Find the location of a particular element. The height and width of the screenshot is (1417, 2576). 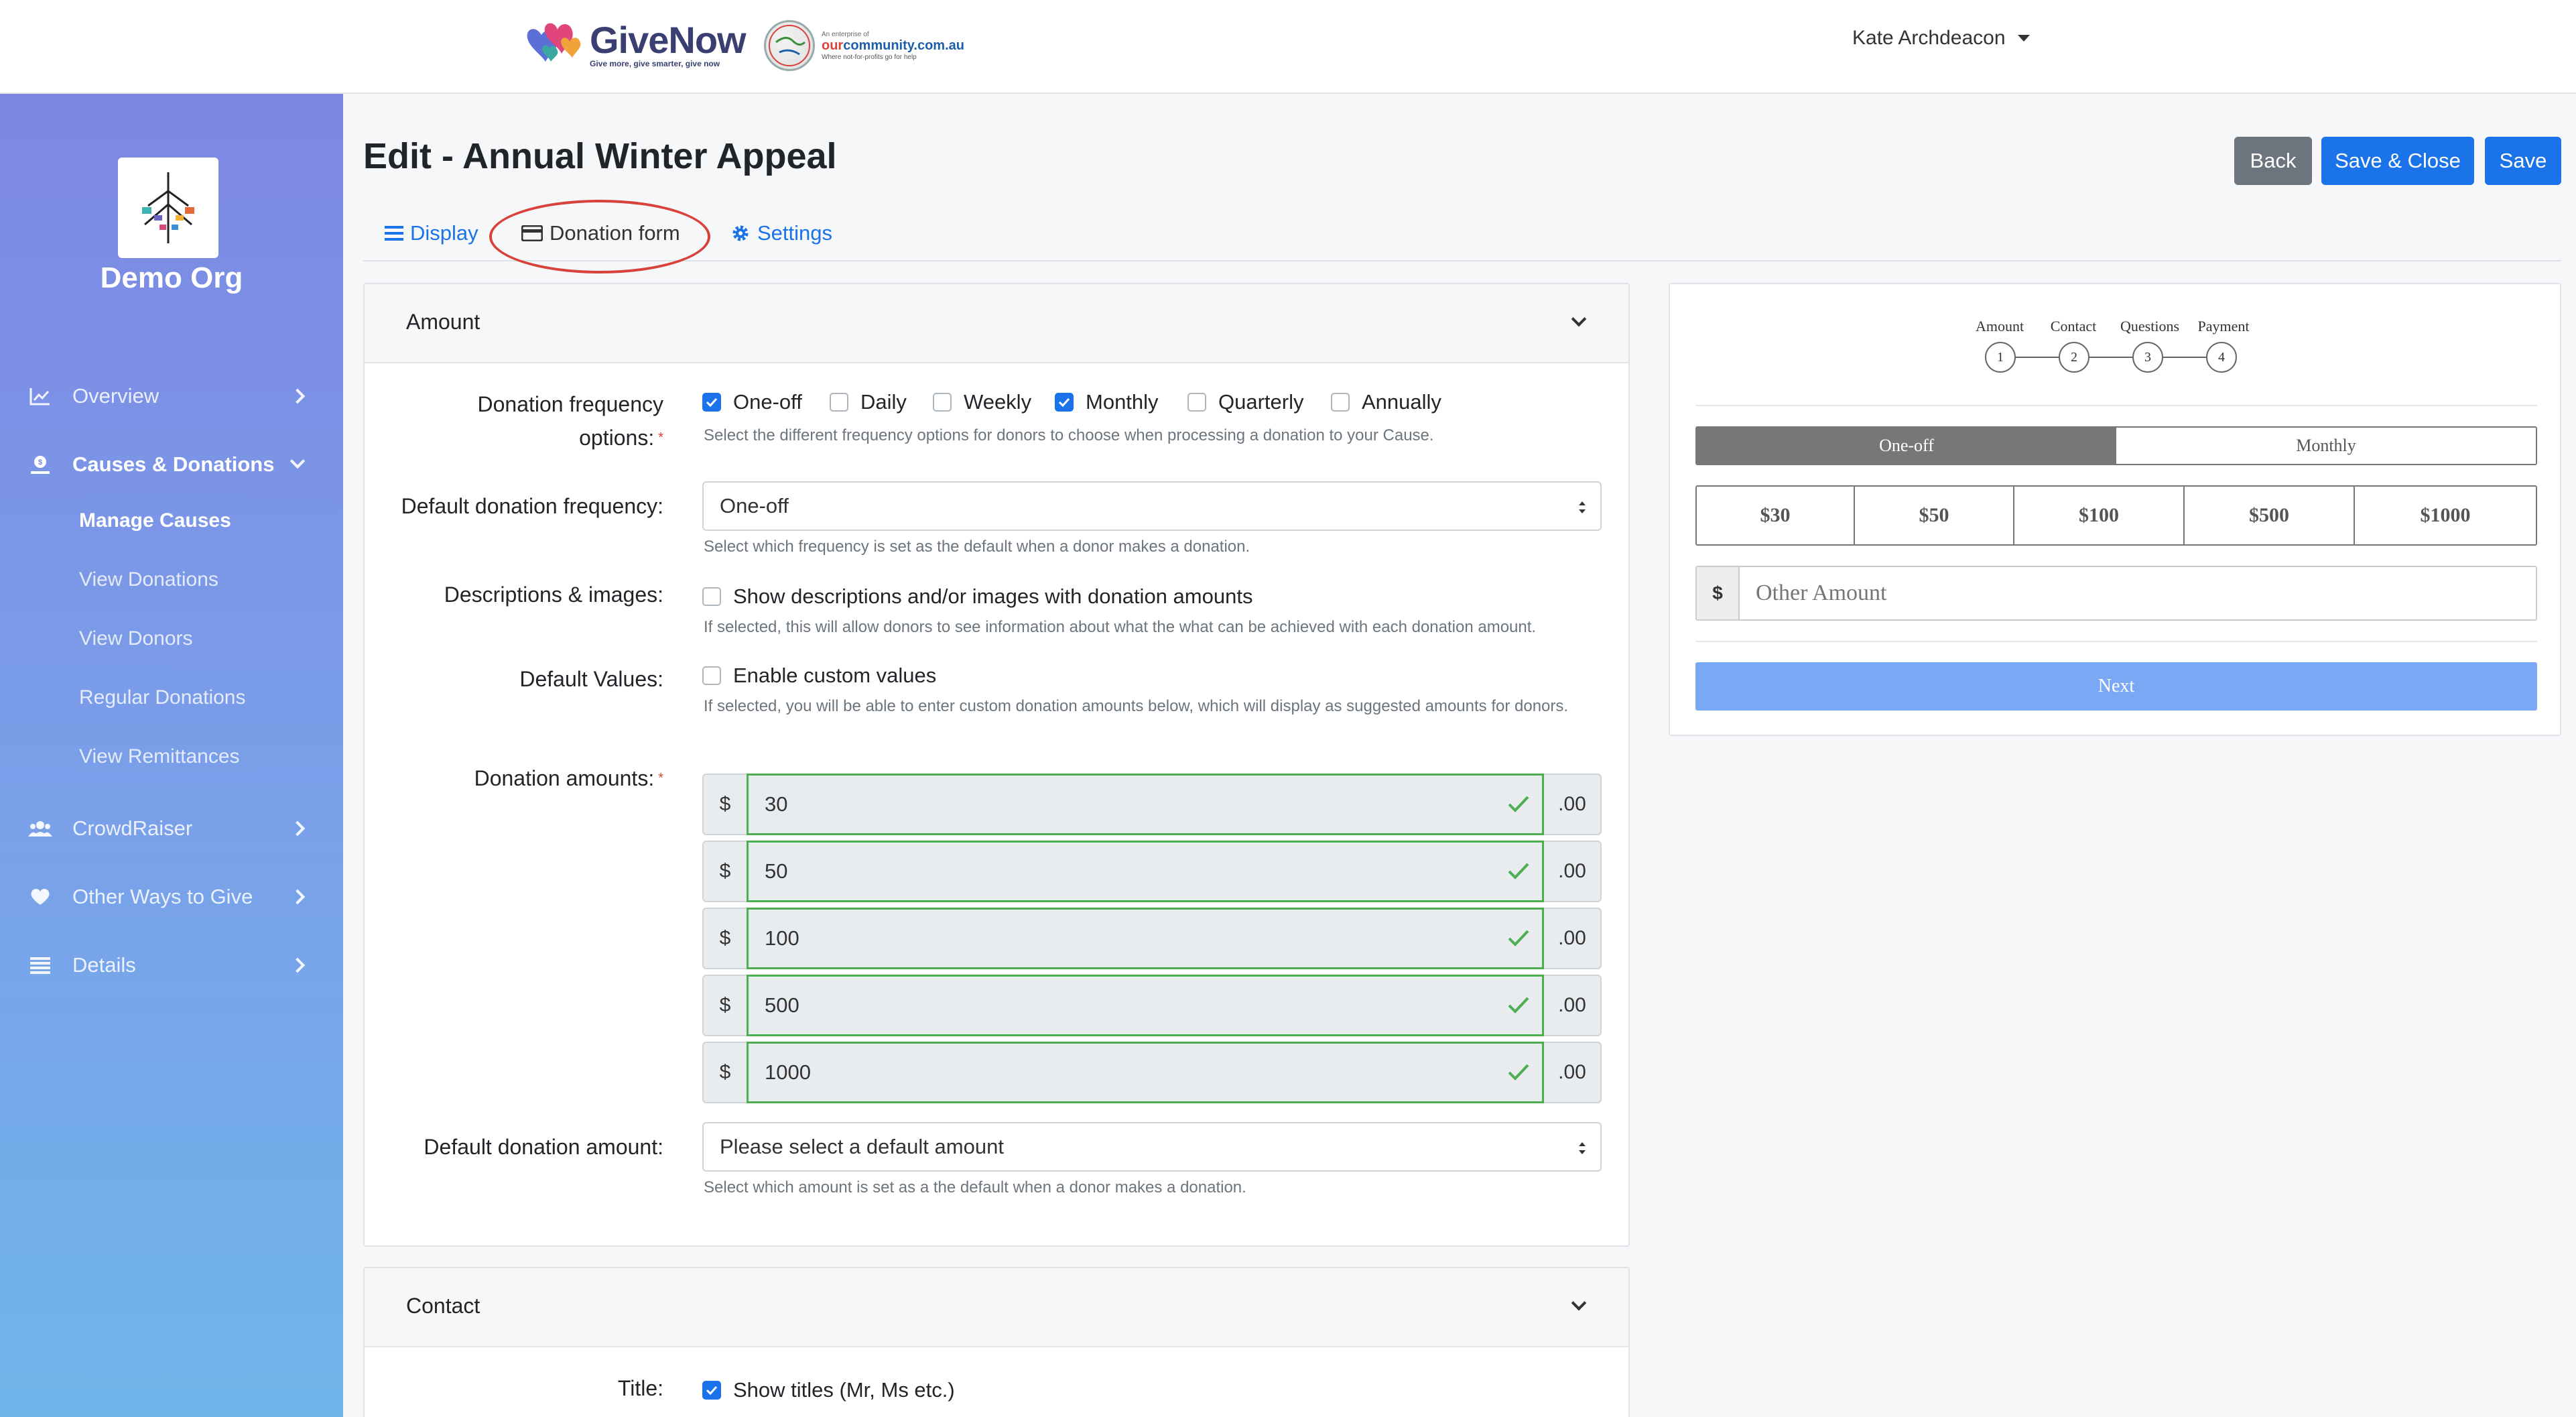

tab-bar: Display Donation form Settings is located at coordinates (1462, 235).